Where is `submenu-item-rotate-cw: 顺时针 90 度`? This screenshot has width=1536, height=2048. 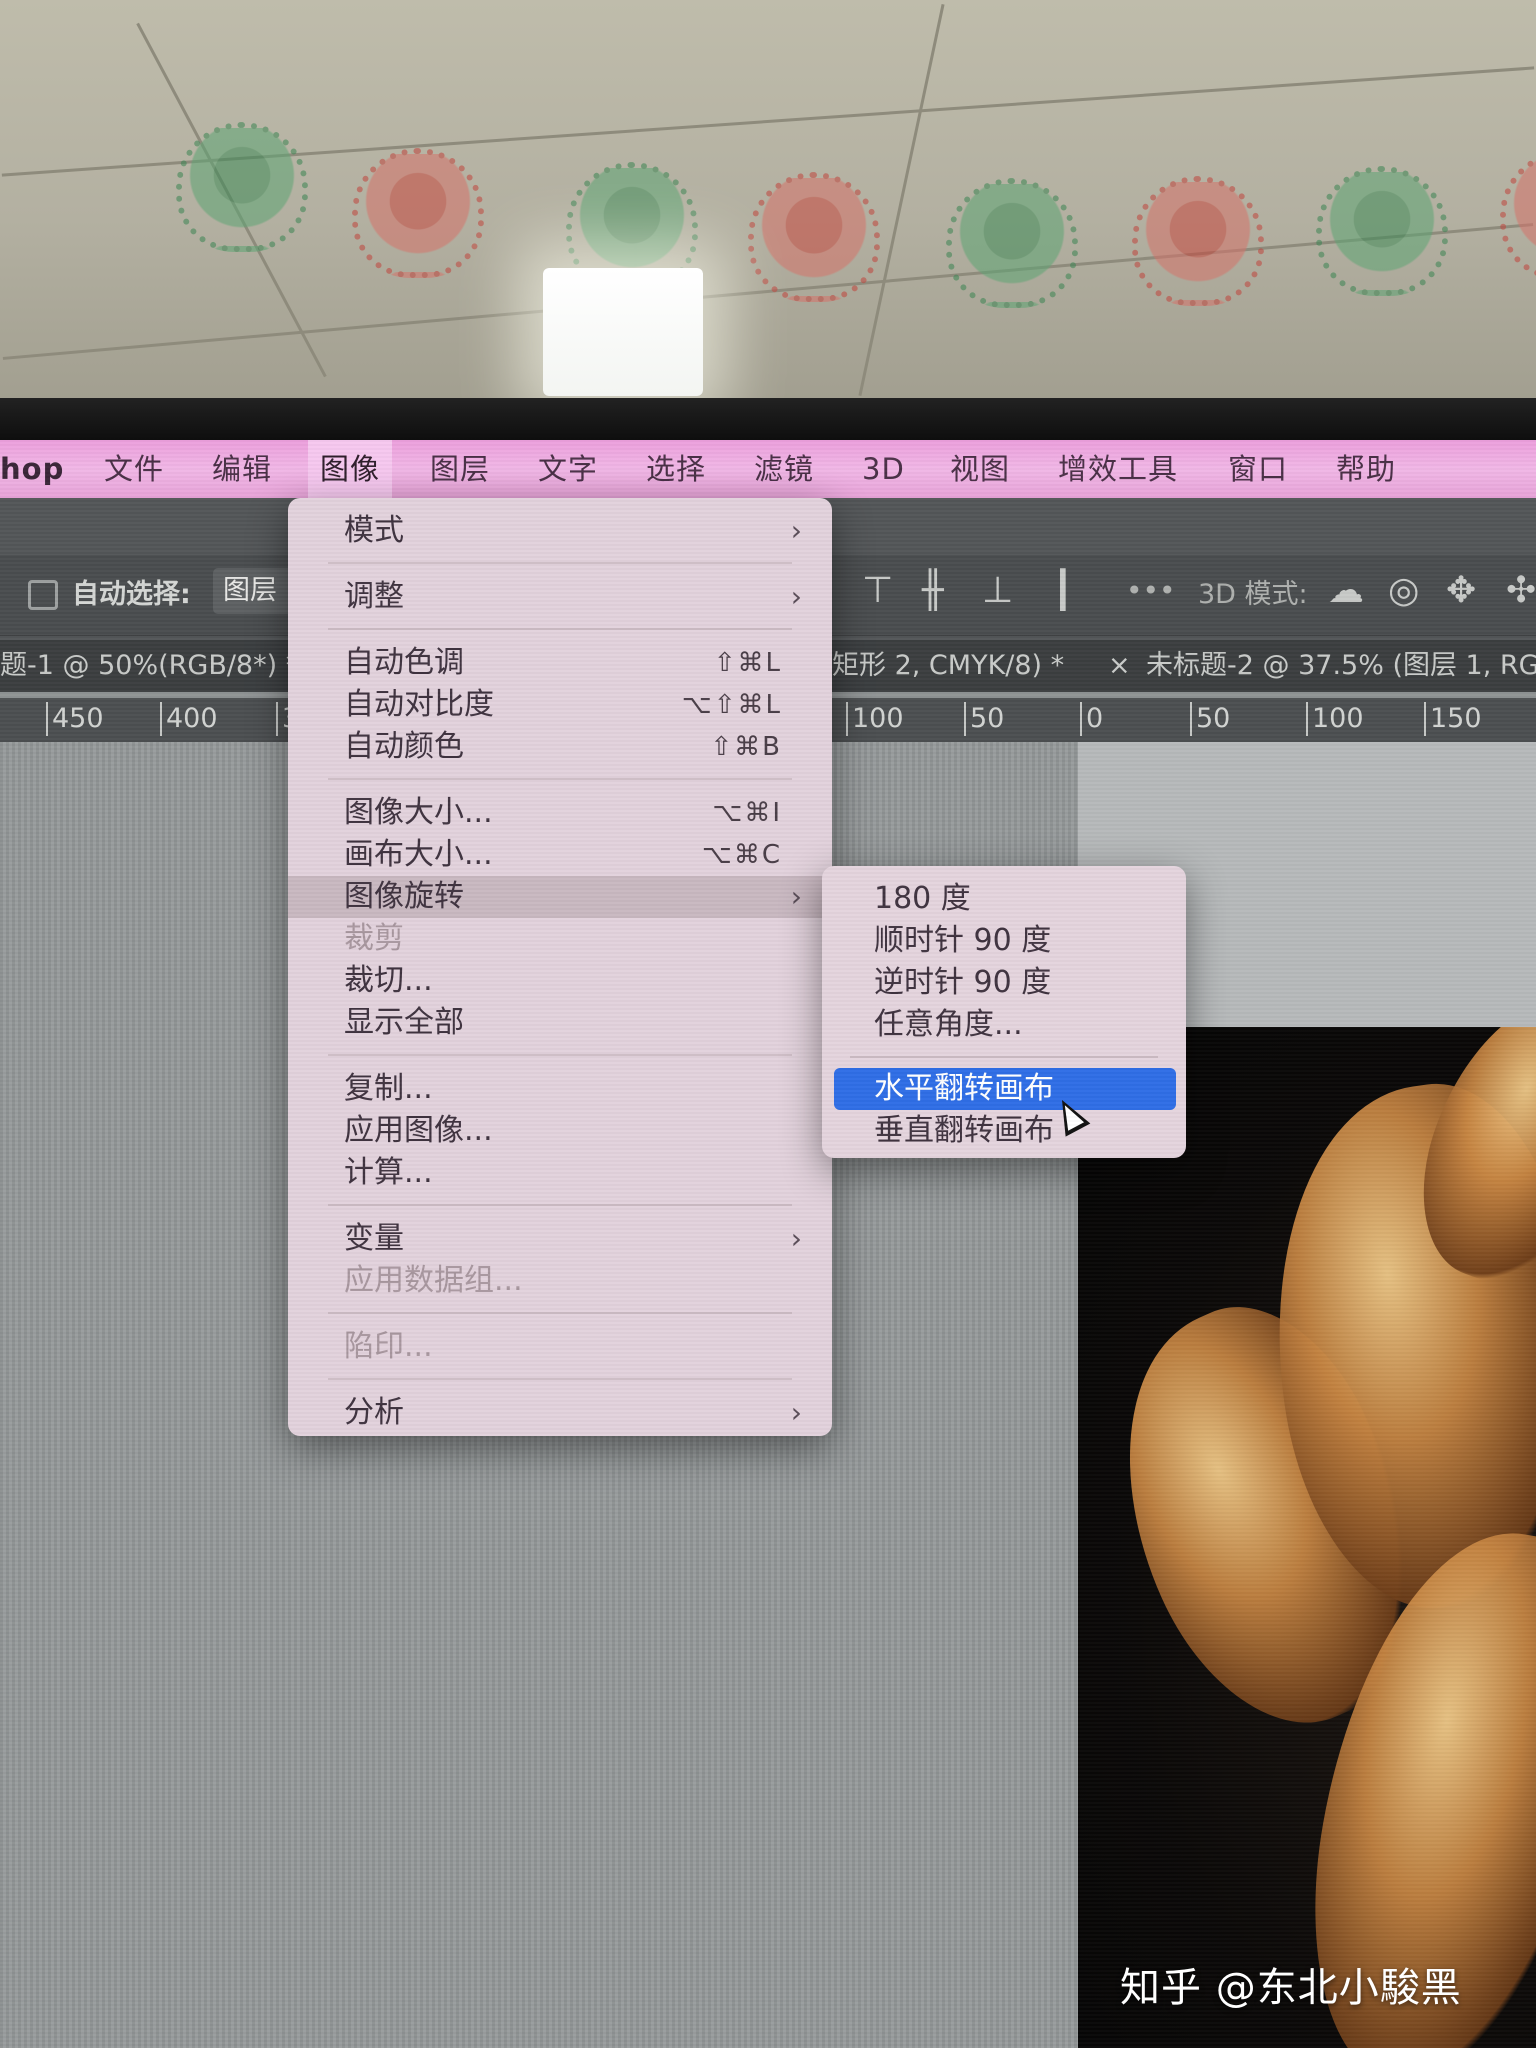 submenu-item-rotate-cw: 顺时针 90 度 is located at coordinates (1004, 941).